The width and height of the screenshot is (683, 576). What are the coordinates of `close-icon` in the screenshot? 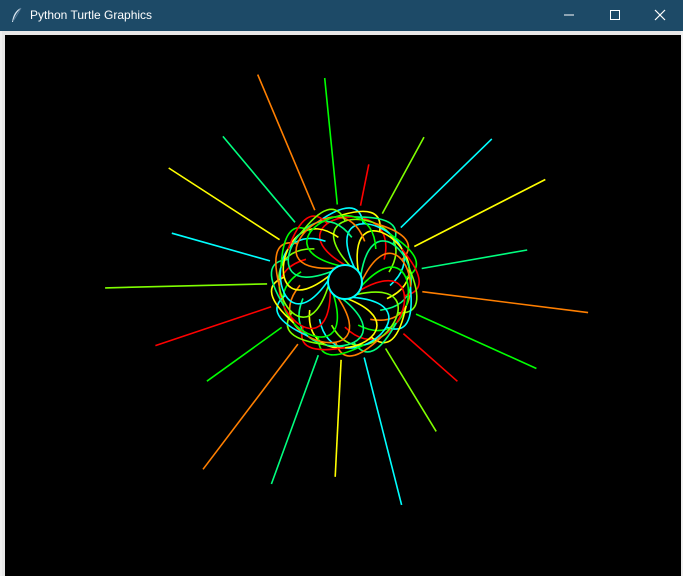 It's located at (660, 15).